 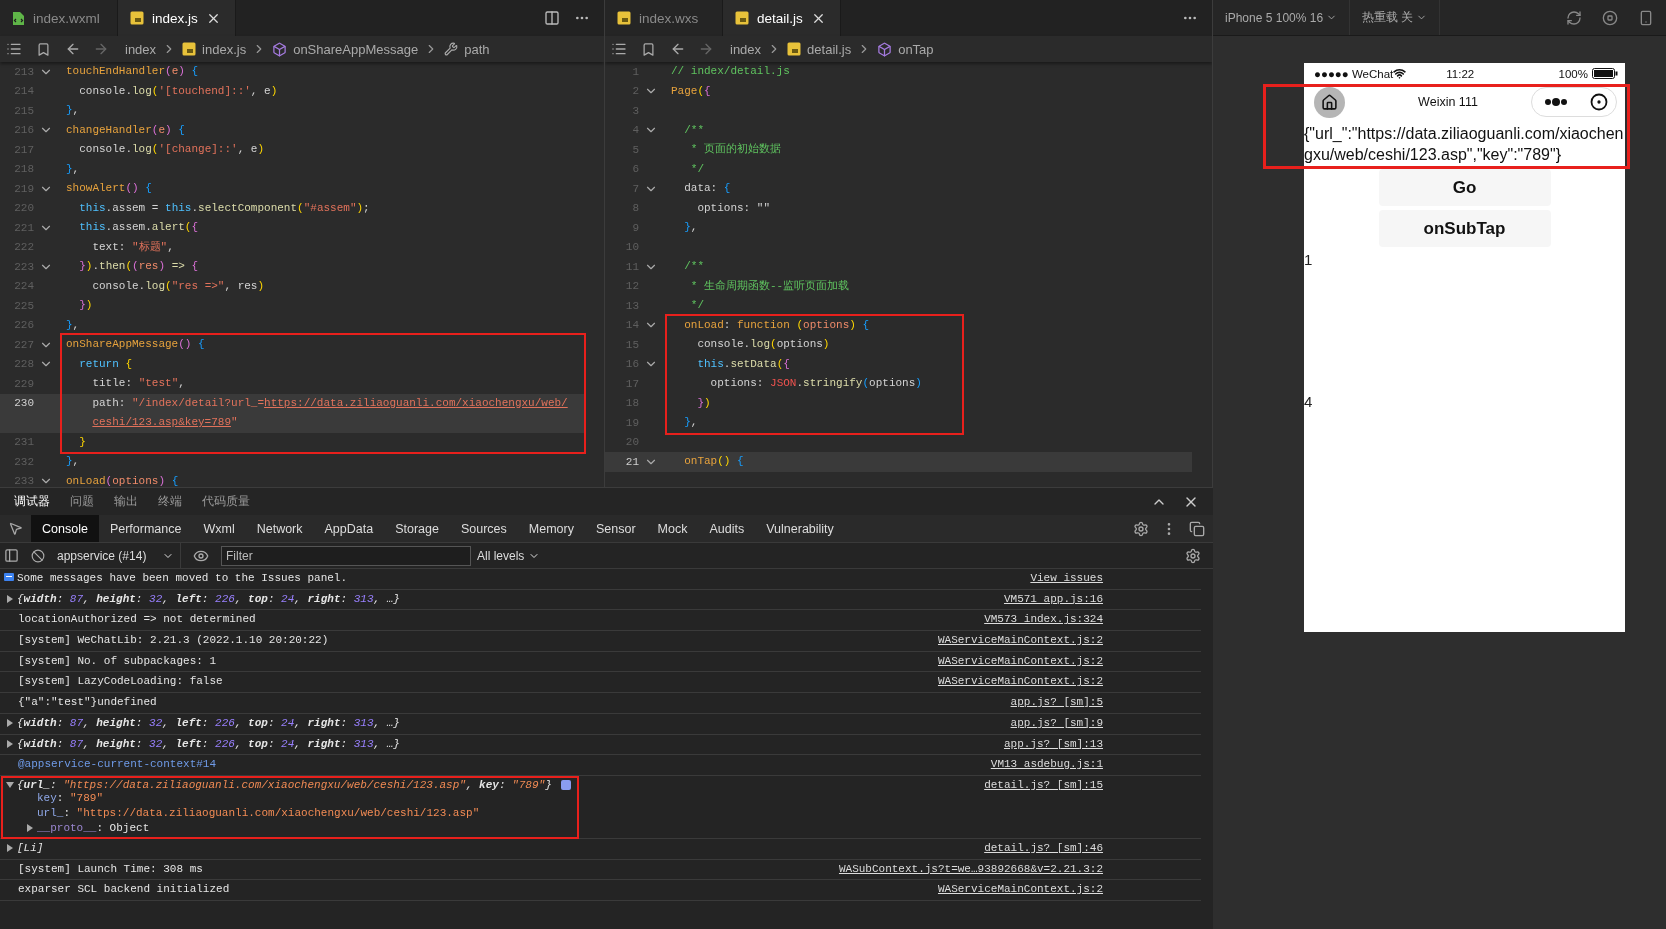 I want to click on breadcrumb-item: onTap, so click(x=916, y=49).